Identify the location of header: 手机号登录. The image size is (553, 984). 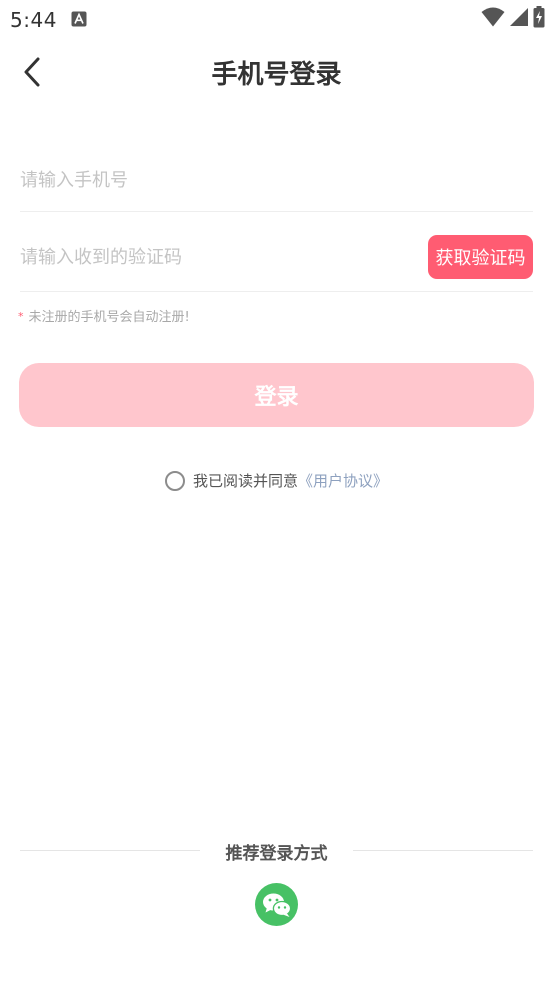
(276, 72).